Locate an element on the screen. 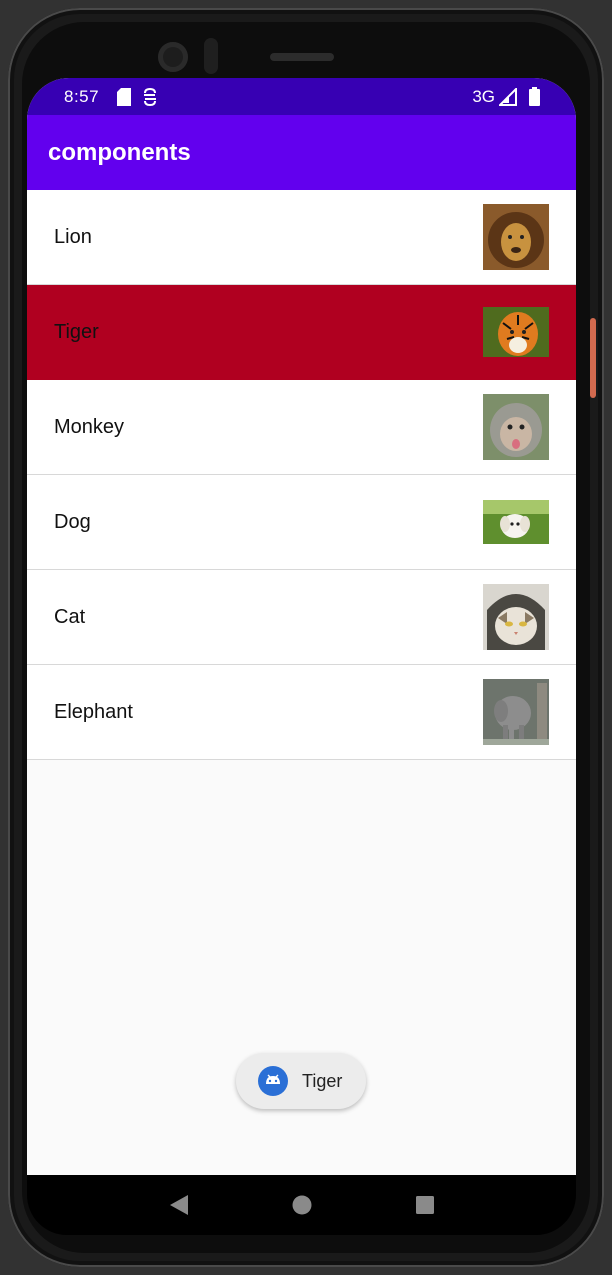  list-item: Elephant is located at coordinates (301, 712).